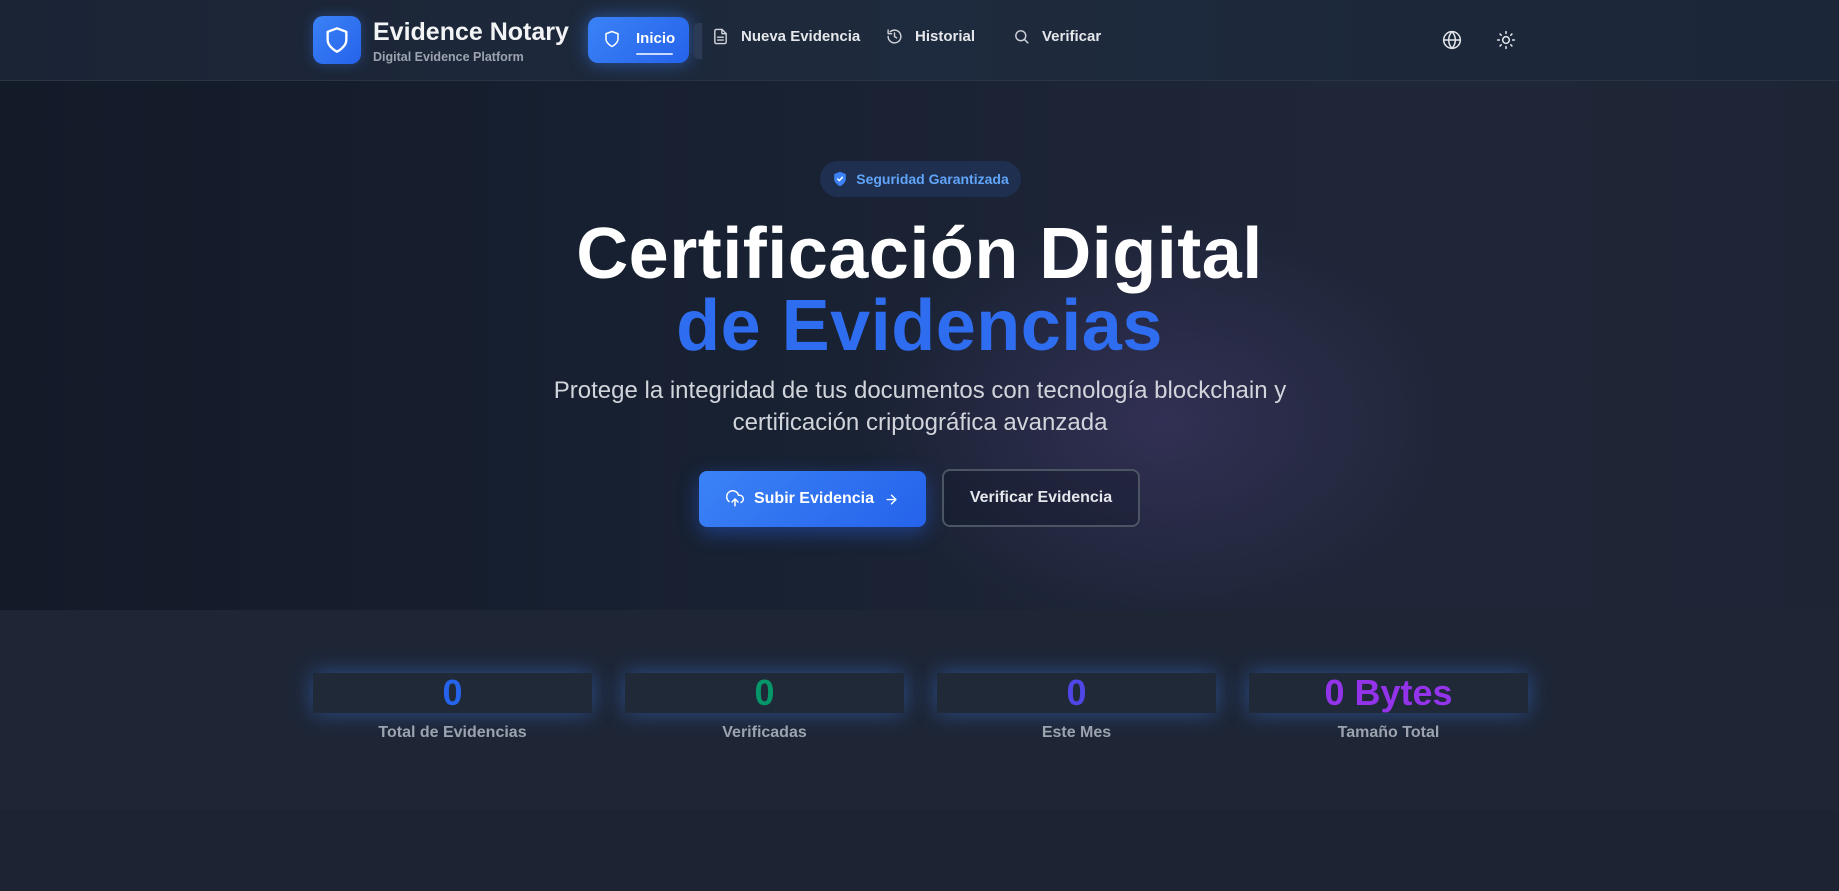  I want to click on nav-item-label: Nueva Evidencia, so click(801, 36).